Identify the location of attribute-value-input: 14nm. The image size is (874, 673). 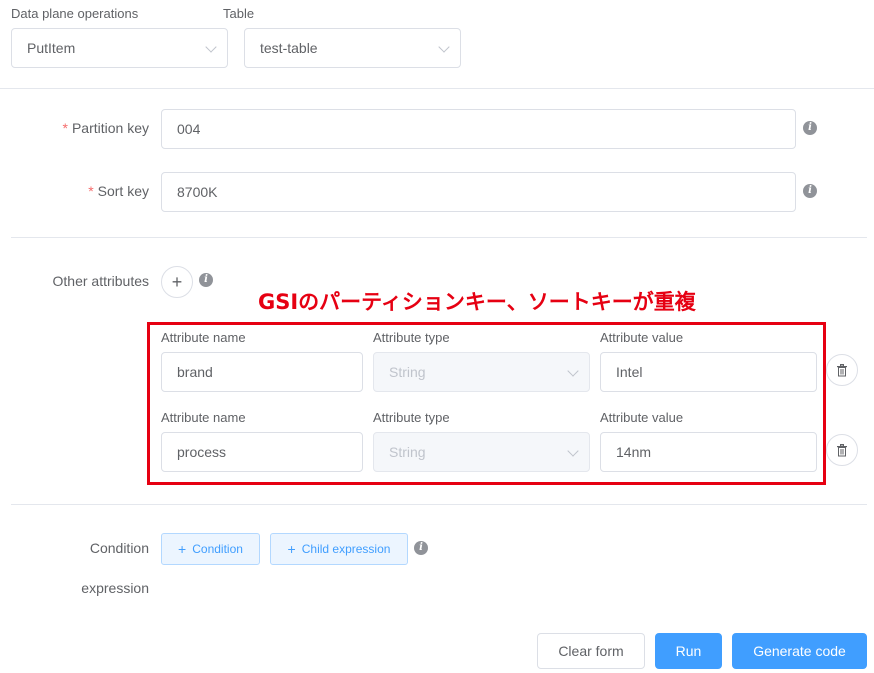
(708, 452).